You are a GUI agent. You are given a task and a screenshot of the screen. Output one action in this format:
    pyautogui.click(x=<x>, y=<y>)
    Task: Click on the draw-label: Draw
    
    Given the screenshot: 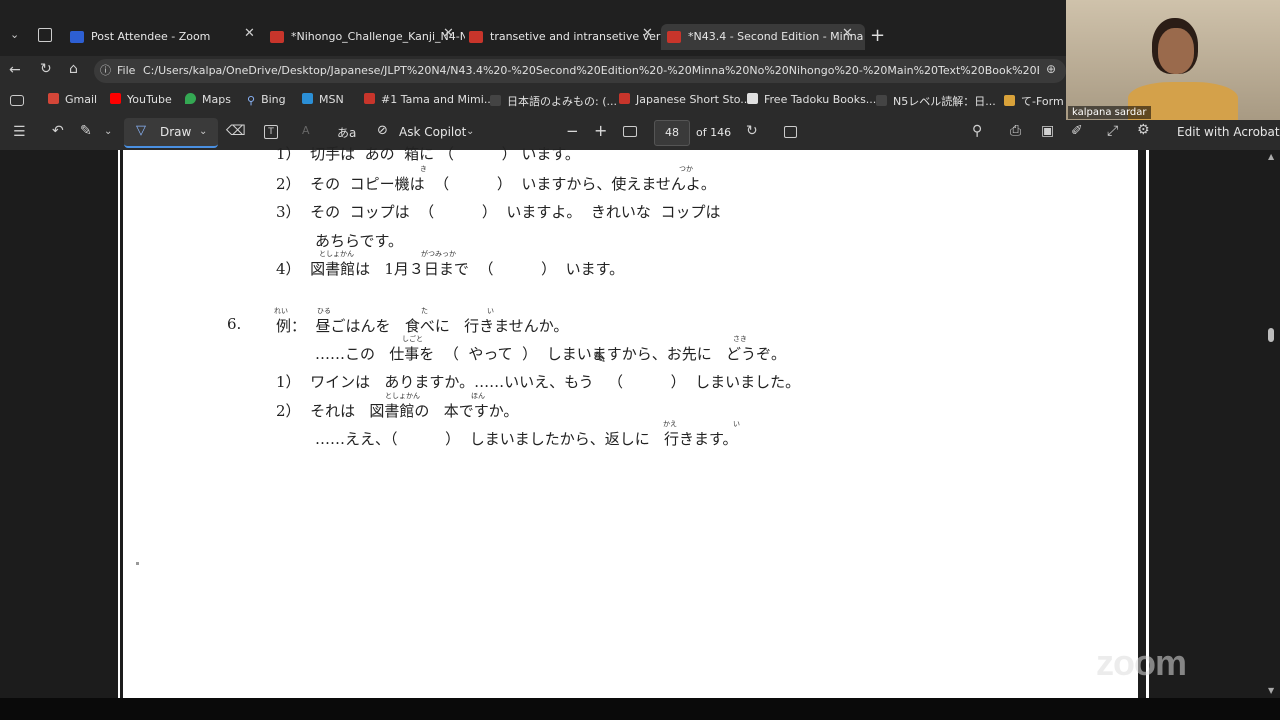 What is the action you would take?
    pyautogui.click(x=176, y=132)
    